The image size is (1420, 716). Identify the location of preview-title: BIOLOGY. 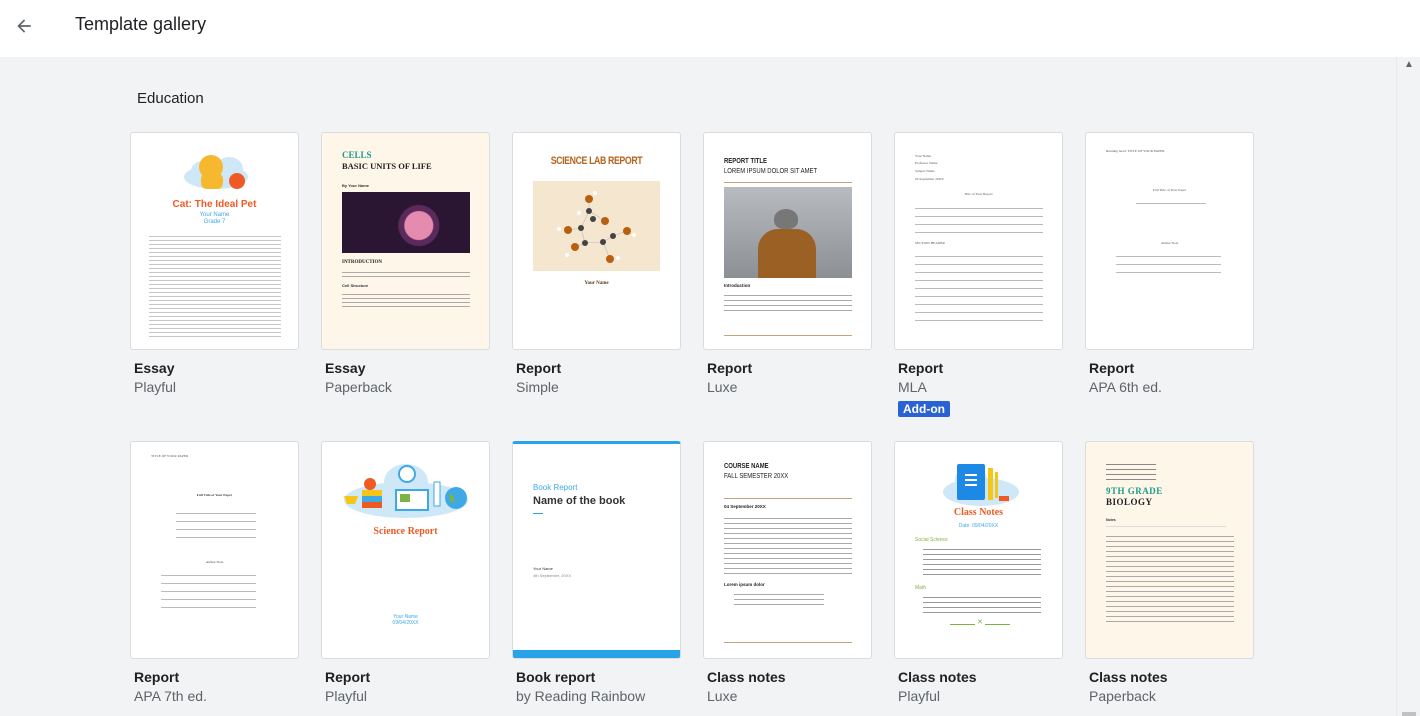
(1129, 502).